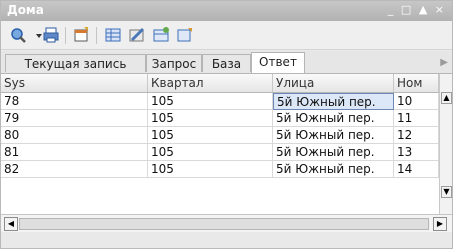 This screenshot has width=453, height=249. Describe the element at coordinates (210, 83) in the screenshot. I see `column-header-kvartal: Квартал` at that location.